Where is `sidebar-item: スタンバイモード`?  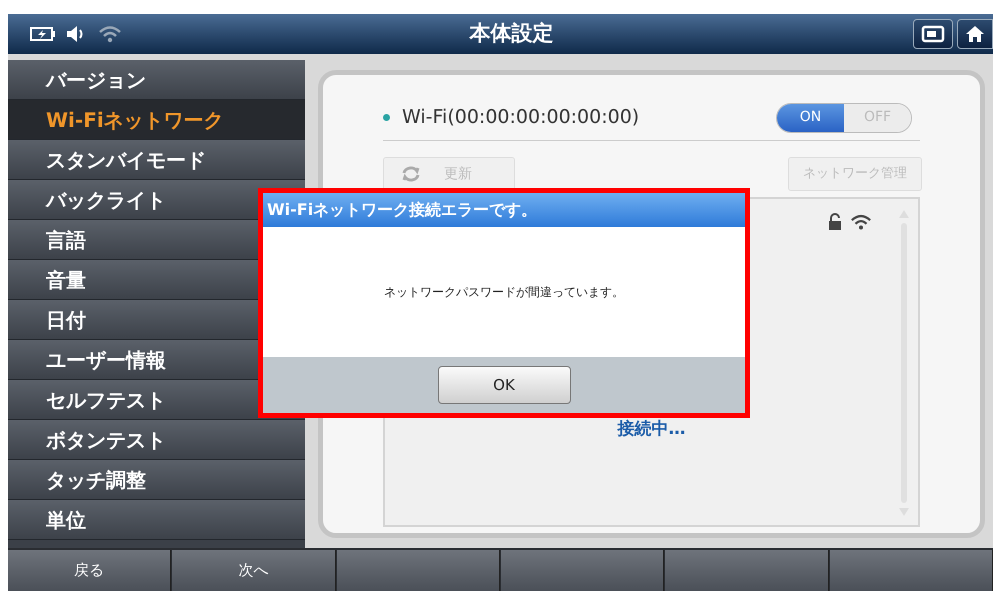 sidebar-item: スタンバイモード is located at coordinates (156, 160).